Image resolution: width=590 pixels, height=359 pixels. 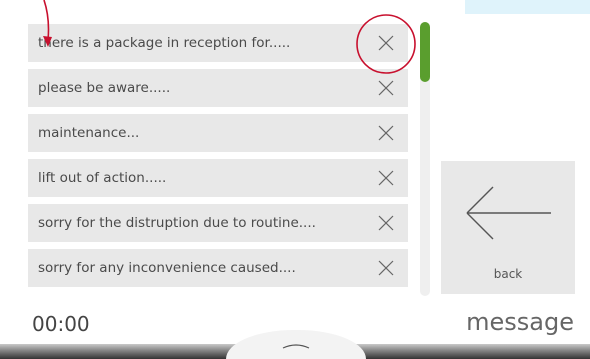 I want to click on timer: 00:00, so click(x=61, y=324).